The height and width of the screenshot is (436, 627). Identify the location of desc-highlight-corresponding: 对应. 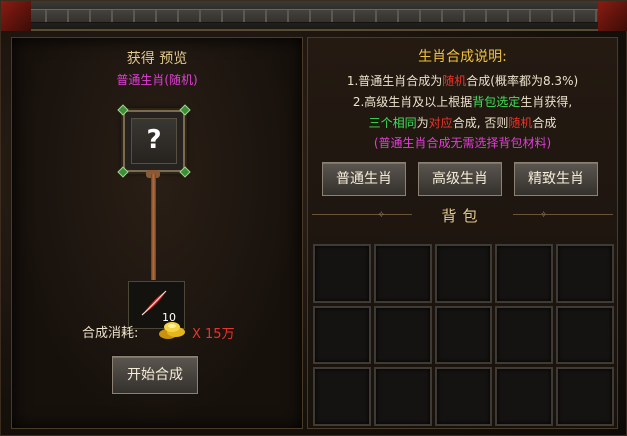
(440, 123).